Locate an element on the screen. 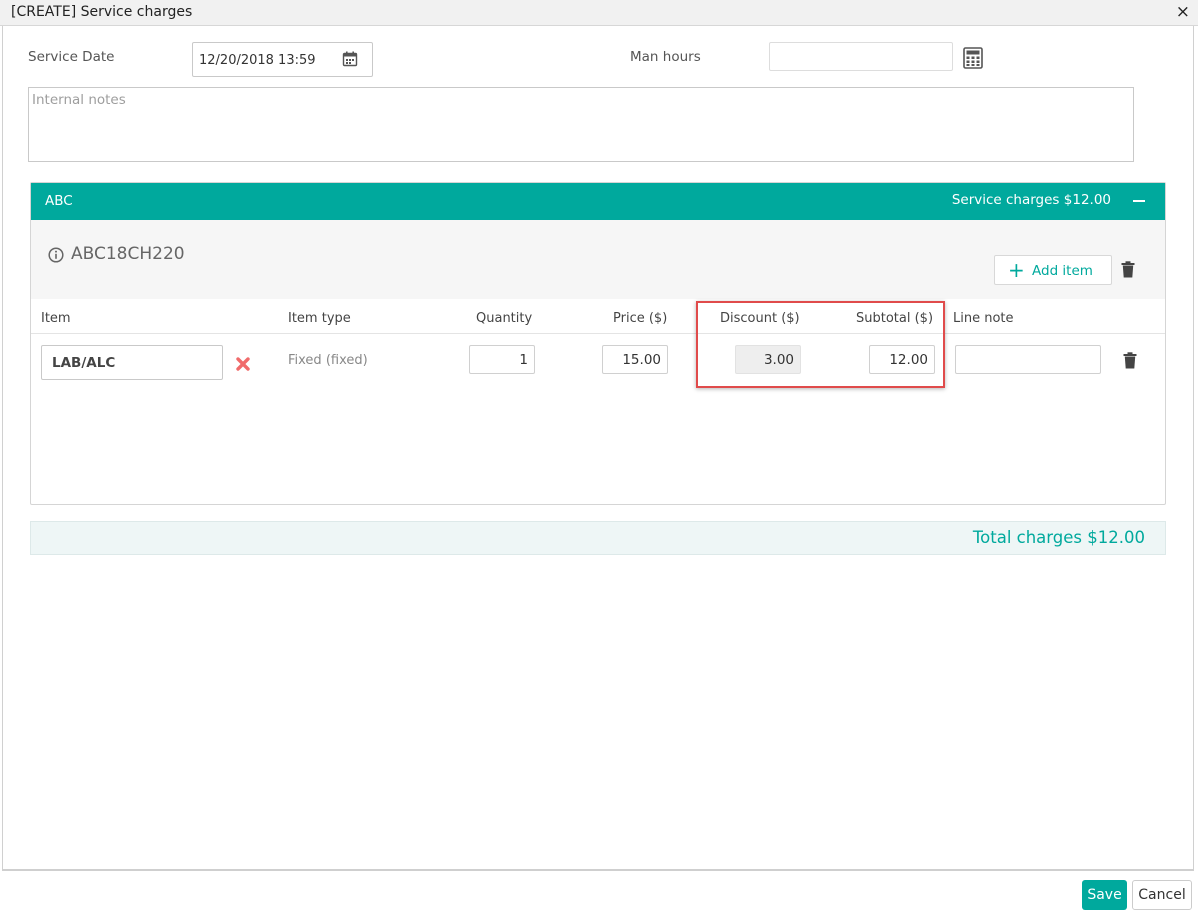 This screenshot has height=919, width=1198. column-header-quantity: Quantity is located at coordinates (504, 318).